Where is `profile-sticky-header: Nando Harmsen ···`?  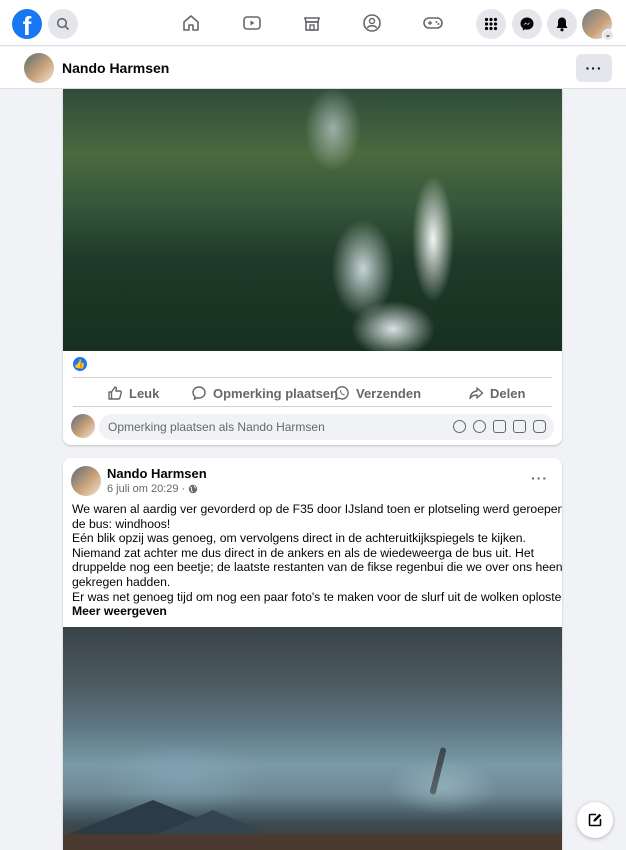 profile-sticky-header: Nando Harmsen ··· is located at coordinates (313, 68).